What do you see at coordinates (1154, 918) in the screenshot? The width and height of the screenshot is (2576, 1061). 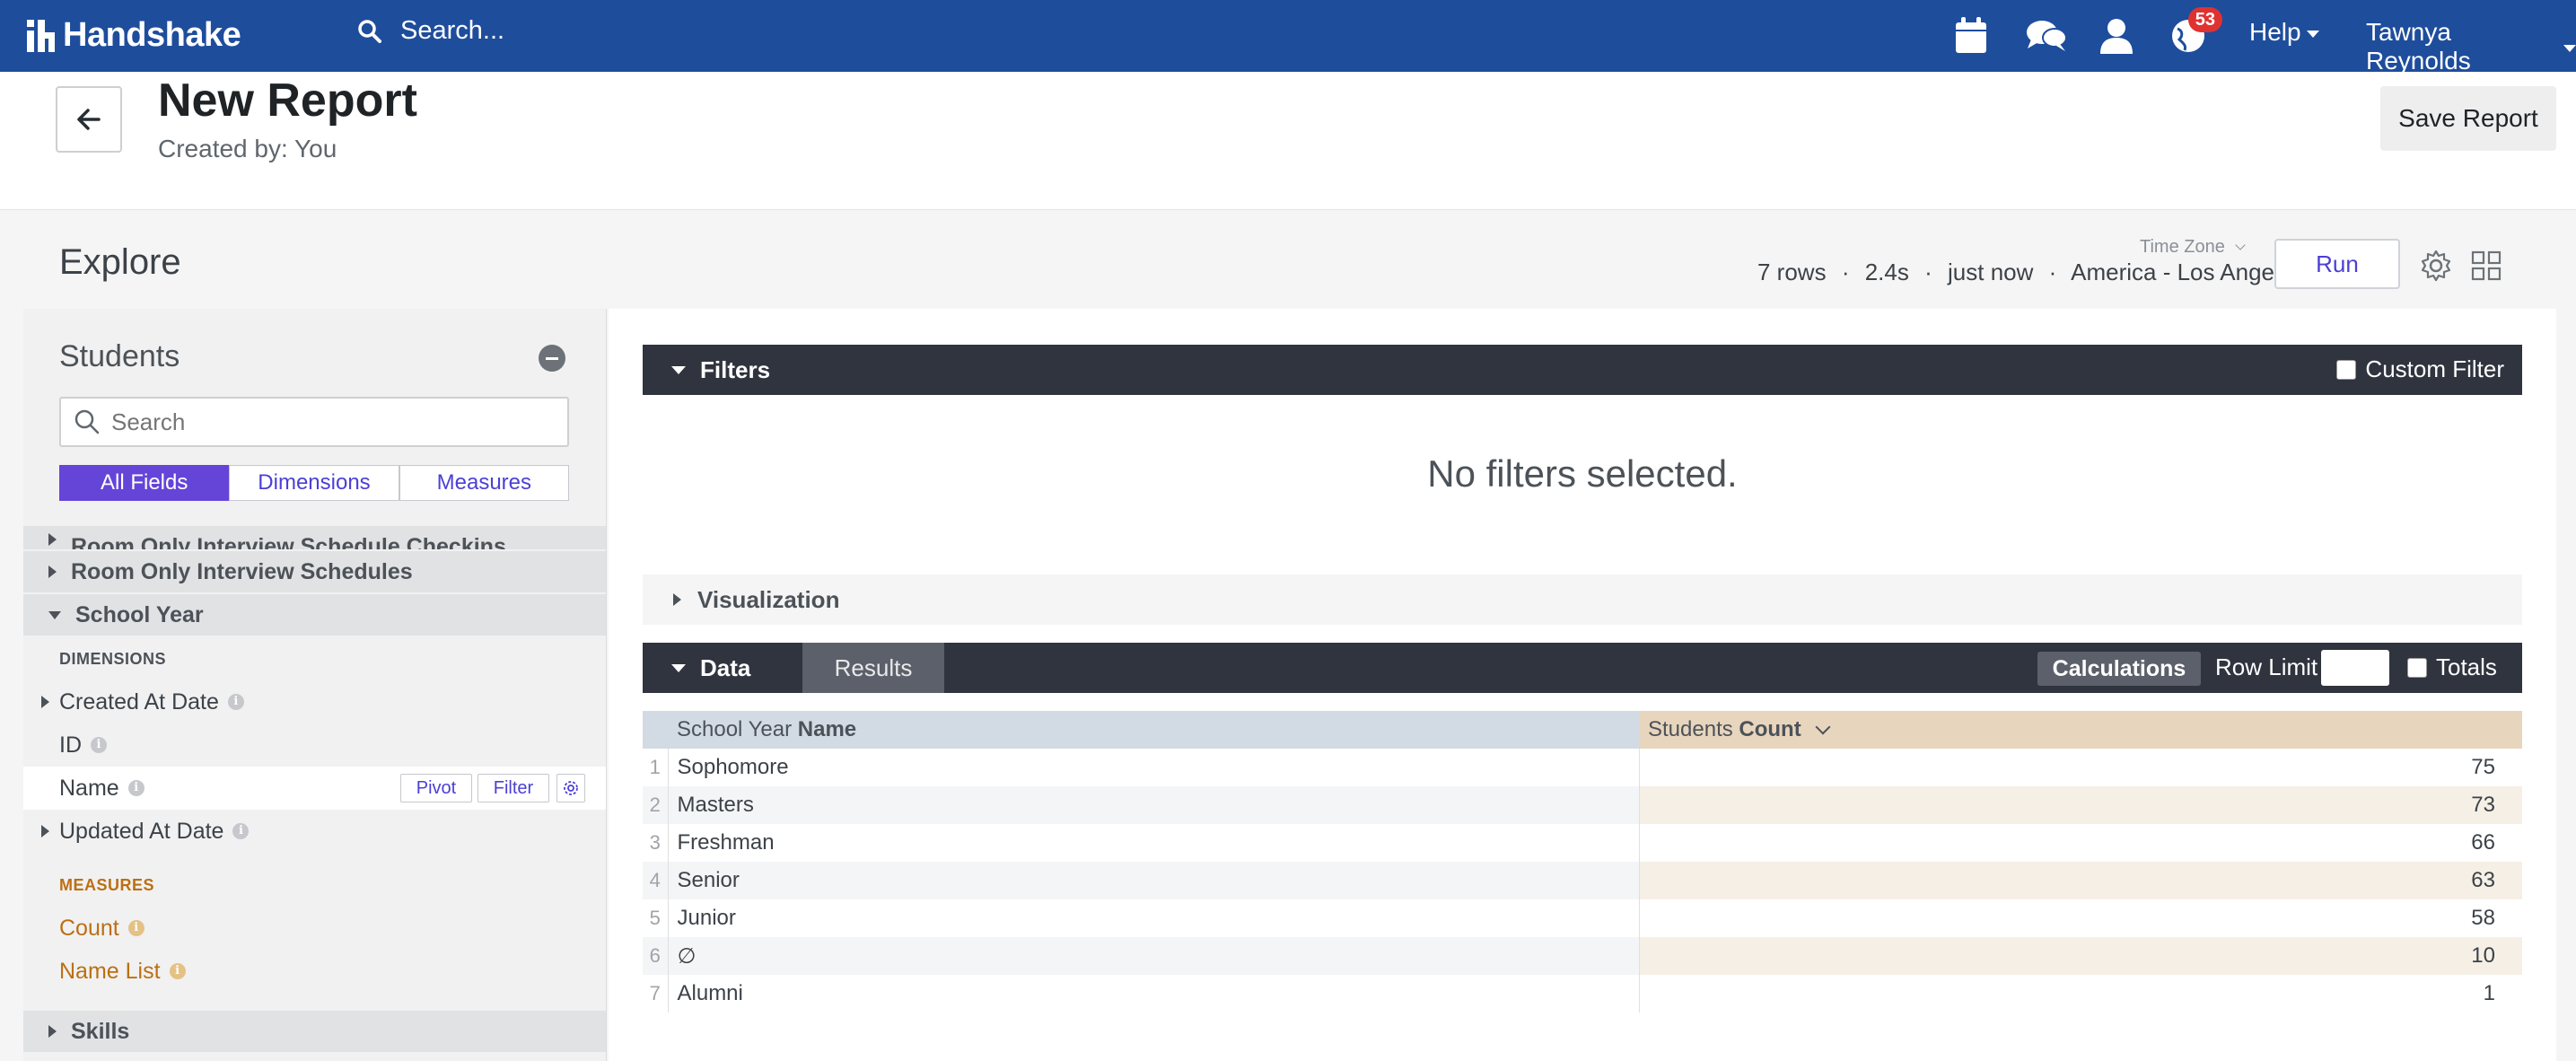 I see `school-year-name-cell: Junior` at bounding box center [1154, 918].